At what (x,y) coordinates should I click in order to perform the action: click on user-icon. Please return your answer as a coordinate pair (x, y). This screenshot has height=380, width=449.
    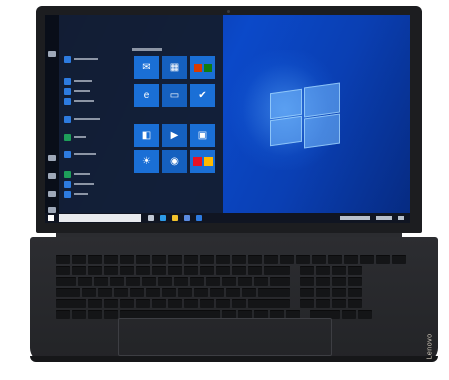
    Looking at the image, I should click on (52, 158).